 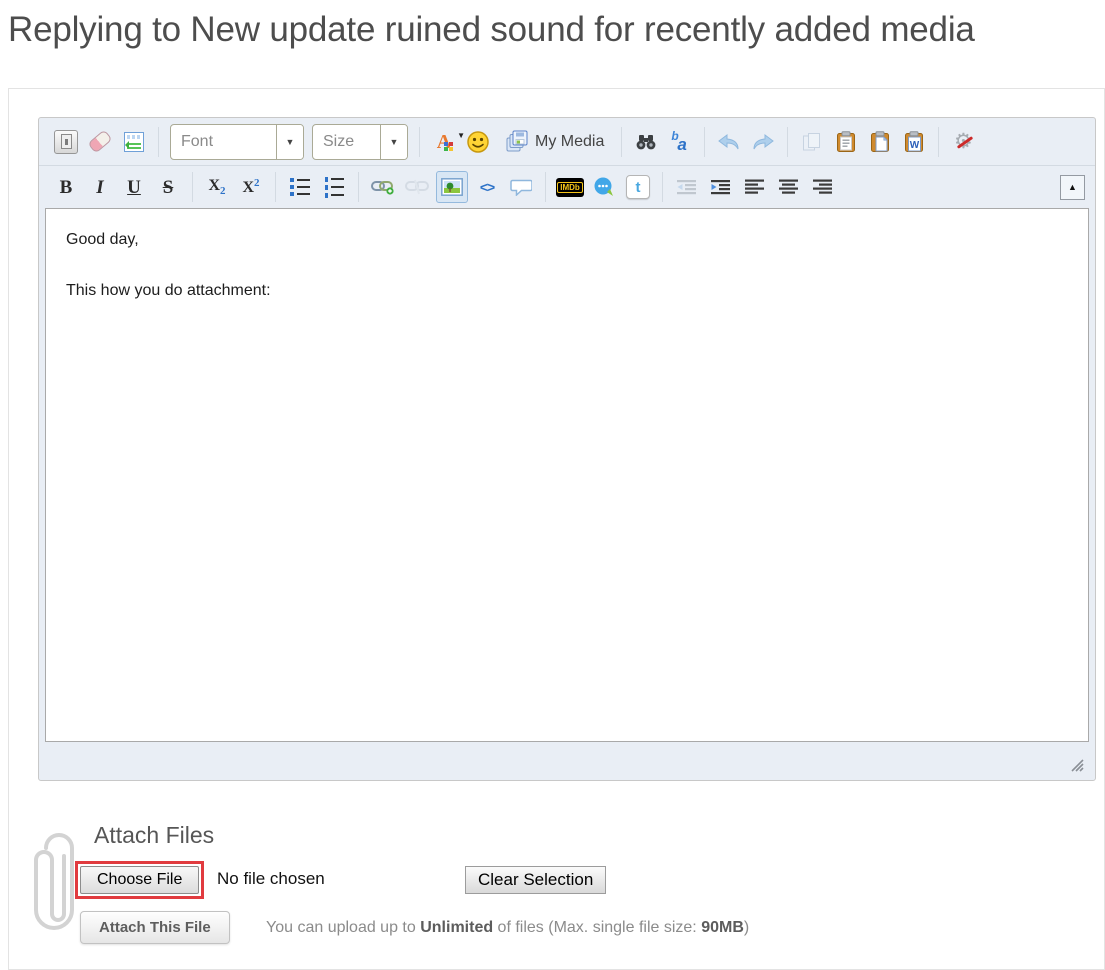 What do you see at coordinates (102, 239) in the screenshot?
I see `editor-paragraph: Good day,` at bounding box center [102, 239].